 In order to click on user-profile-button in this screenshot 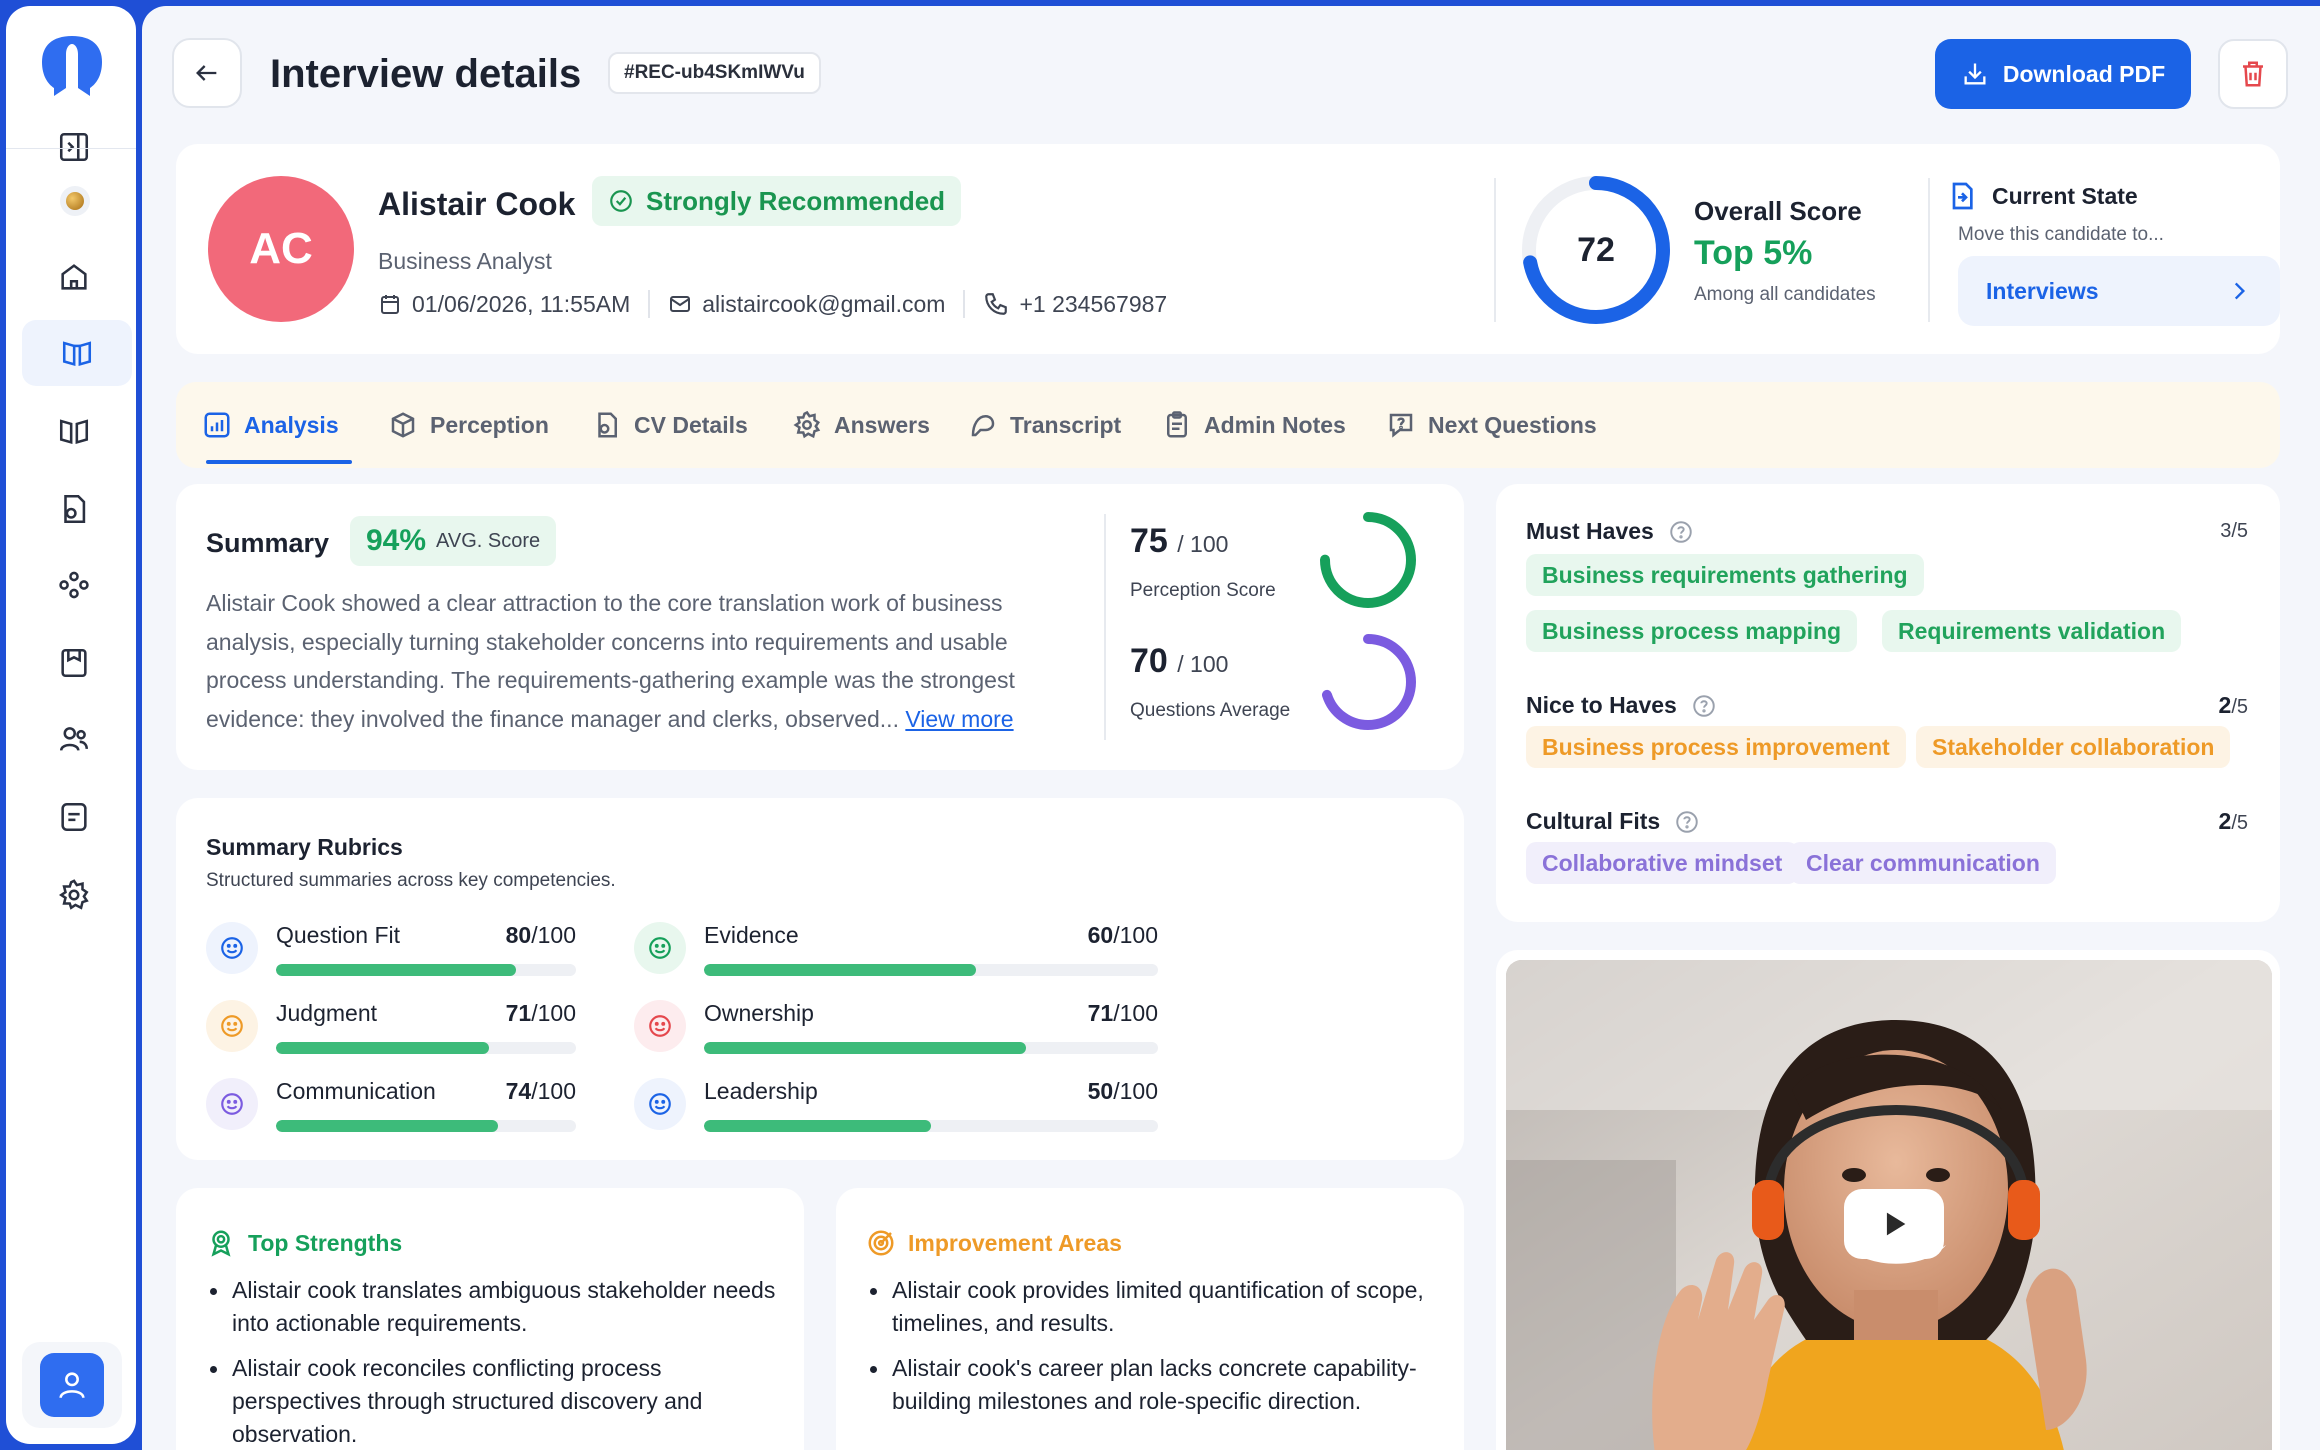, I will do `click(72, 1385)`.